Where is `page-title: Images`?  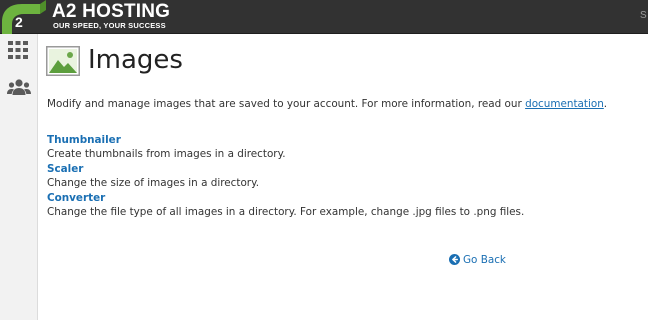 page-title: Images is located at coordinates (135, 60).